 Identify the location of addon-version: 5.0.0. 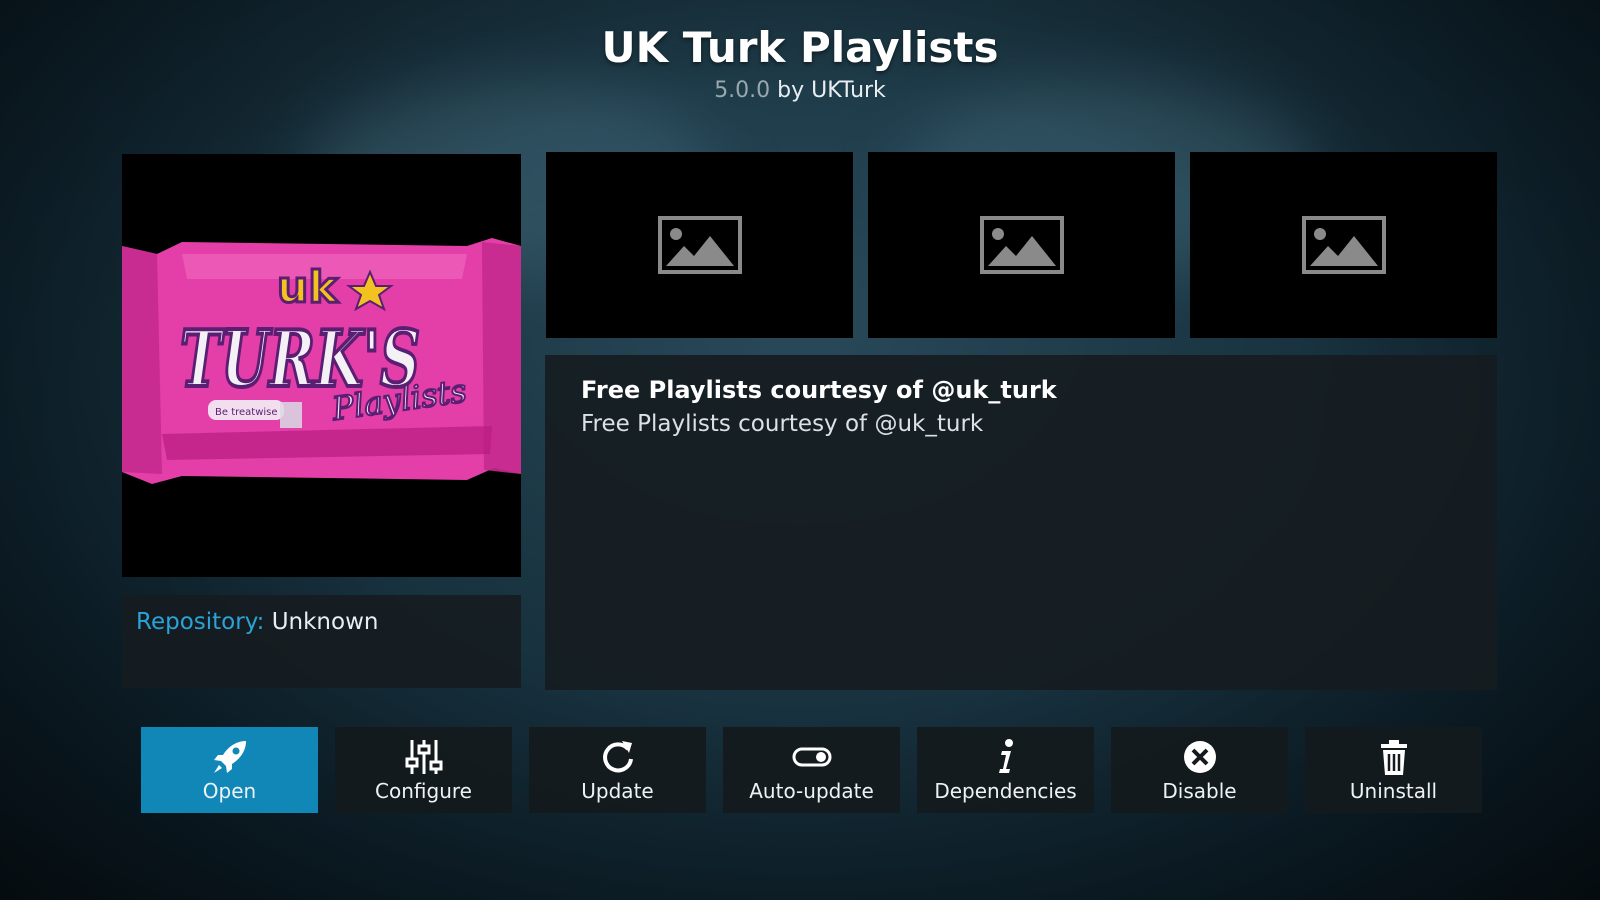
(742, 90).